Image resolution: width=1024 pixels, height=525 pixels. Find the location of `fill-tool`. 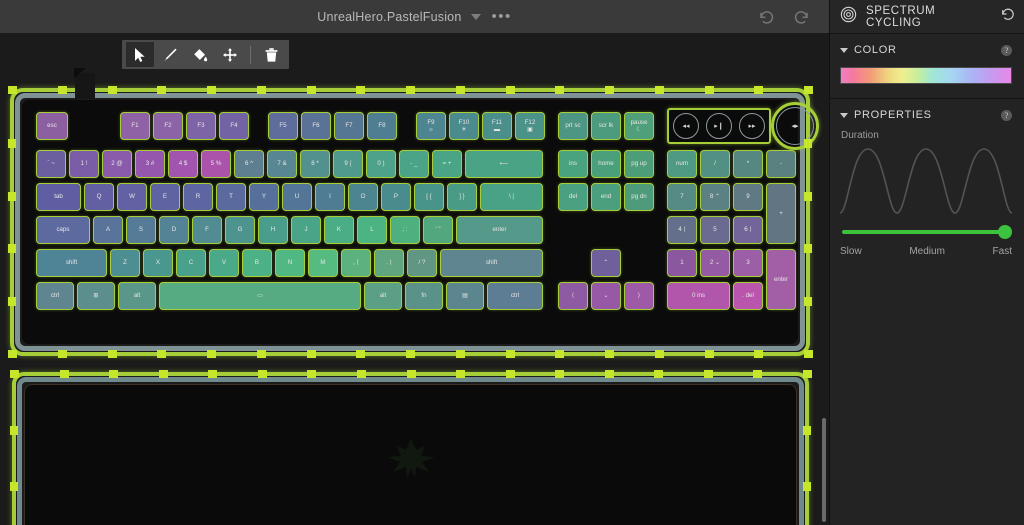

fill-tool is located at coordinates (200, 54).